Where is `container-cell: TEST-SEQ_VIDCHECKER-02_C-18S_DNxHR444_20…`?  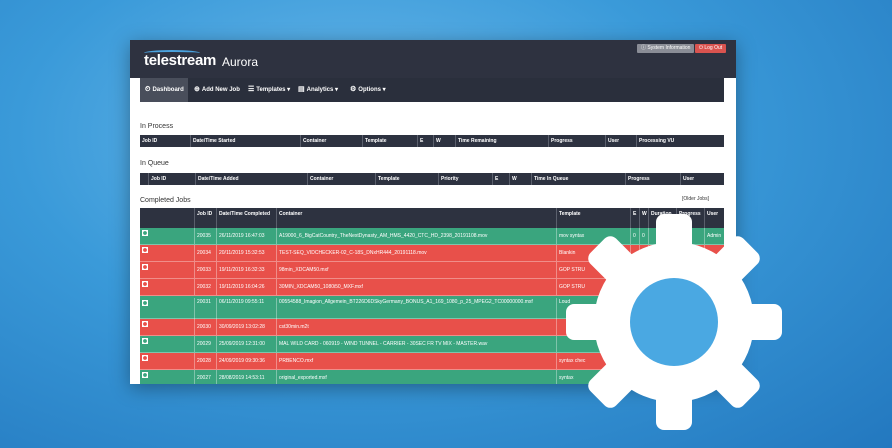
container-cell: TEST-SEQ_VIDCHECKER-02_C-18S_DNxHR444_20… is located at coordinates (416, 253).